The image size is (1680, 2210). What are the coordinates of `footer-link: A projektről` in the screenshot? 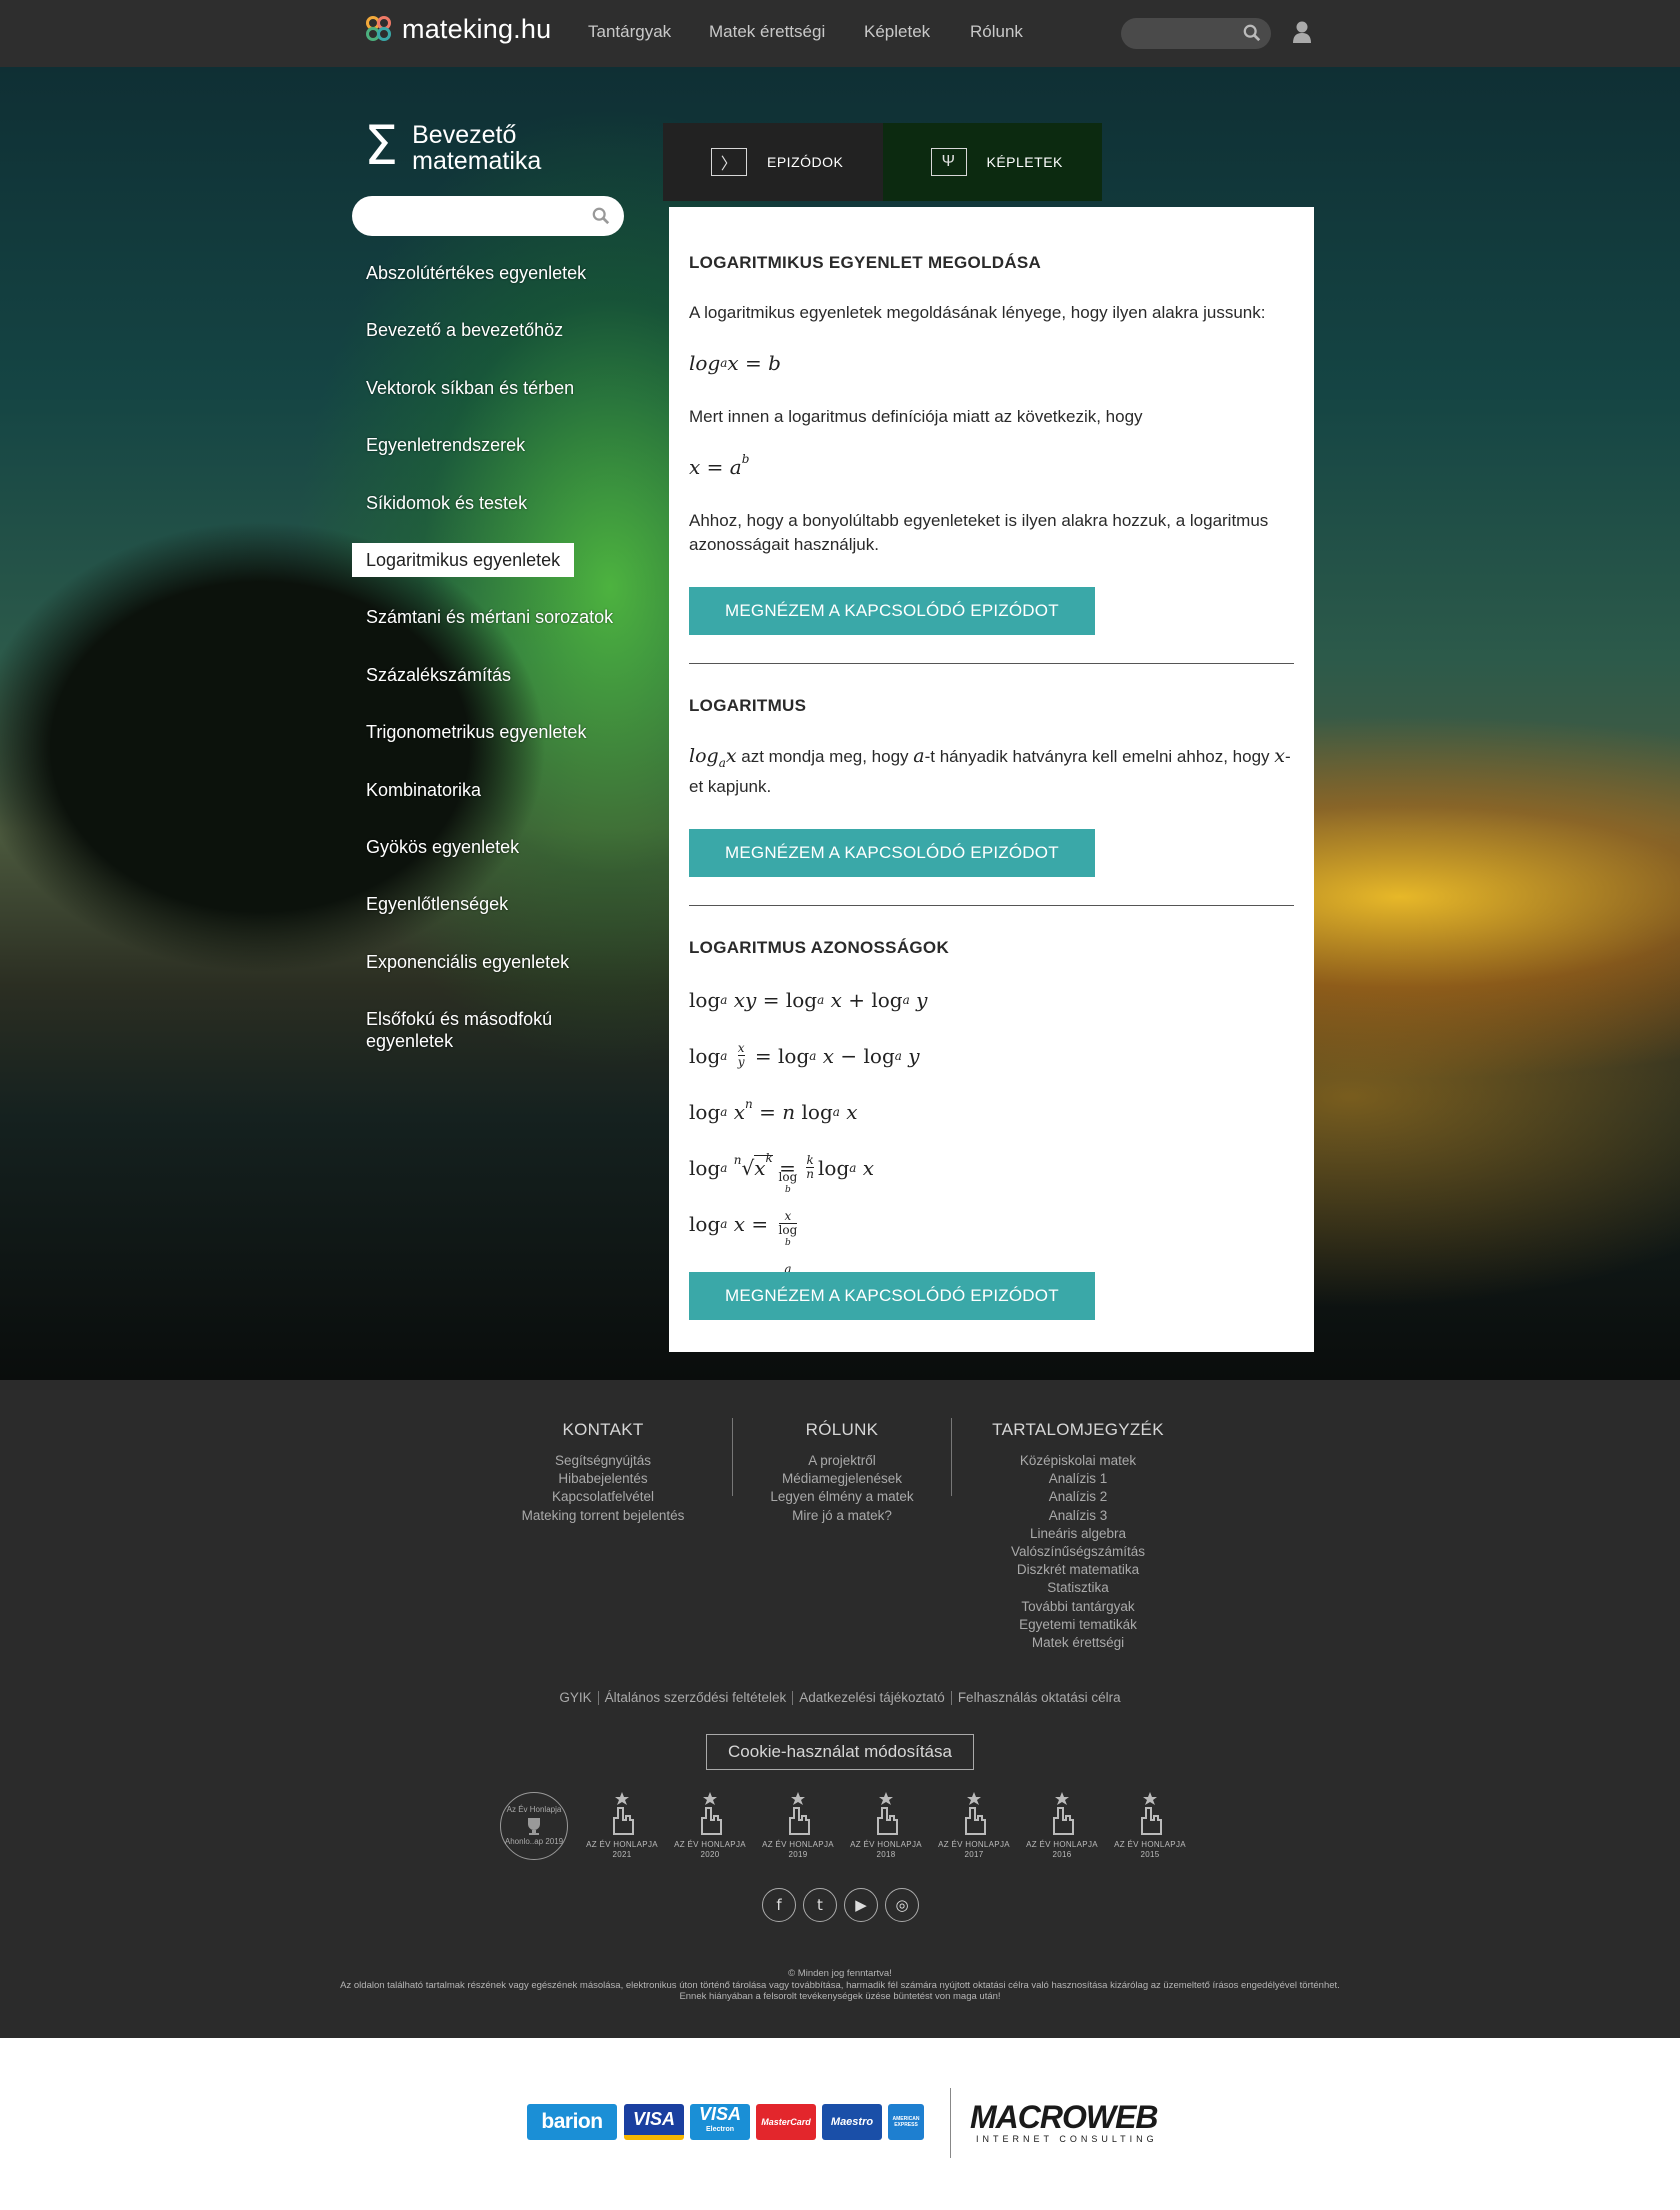 It's located at (842, 1461).